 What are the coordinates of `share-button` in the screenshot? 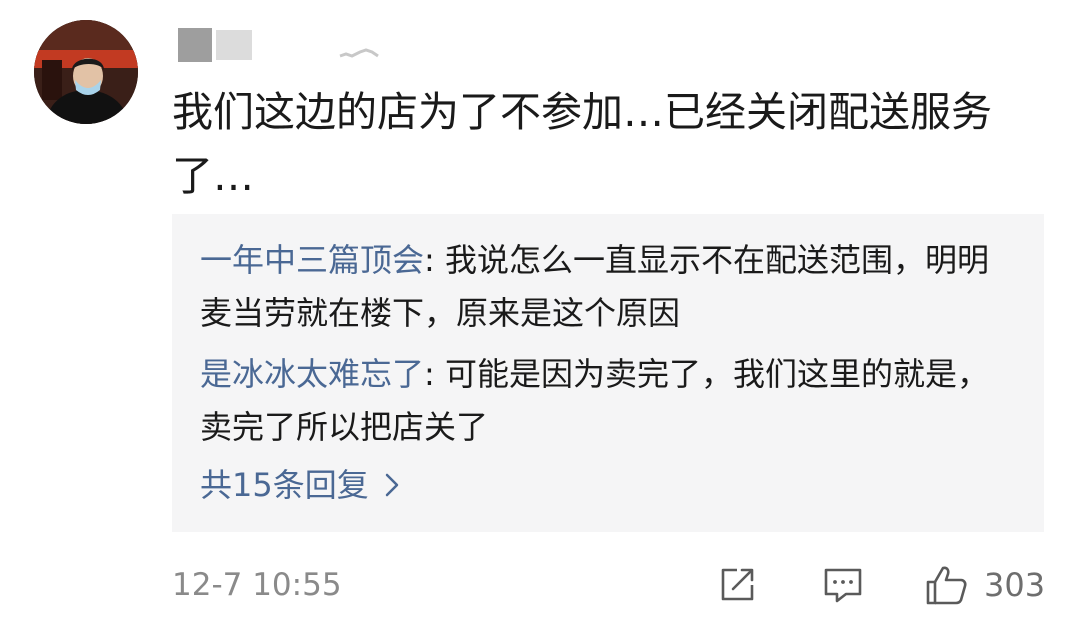 It's located at (737, 585).